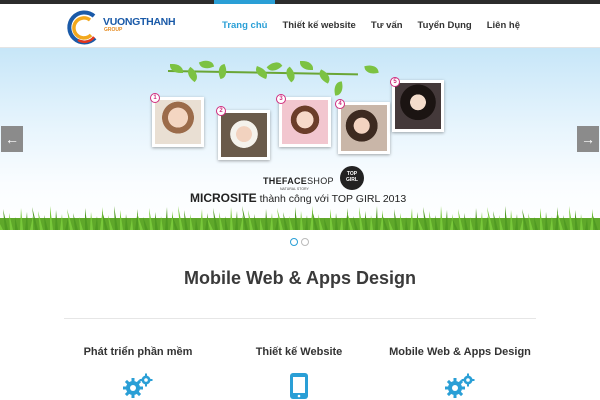 The height and width of the screenshot is (400, 600). What do you see at coordinates (387, 26) in the screenshot?
I see `nav-item-consulting: Tư vấn` at bounding box center [387, 26].